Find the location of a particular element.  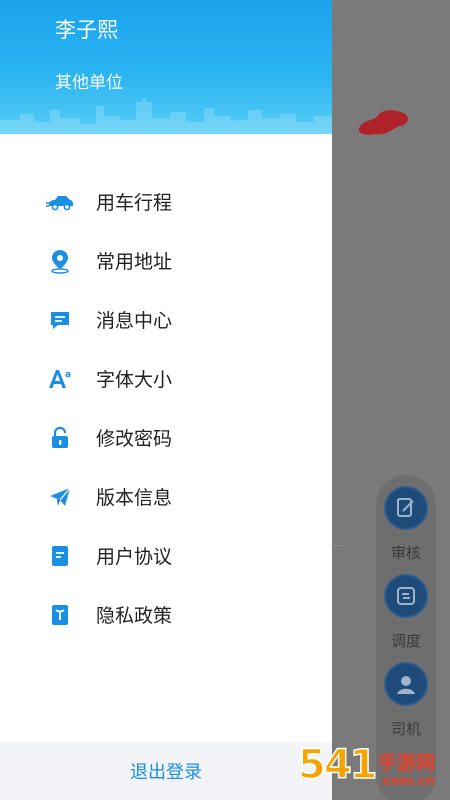

menu-label-version: 版本信息 is located at coordinates (134, 498).